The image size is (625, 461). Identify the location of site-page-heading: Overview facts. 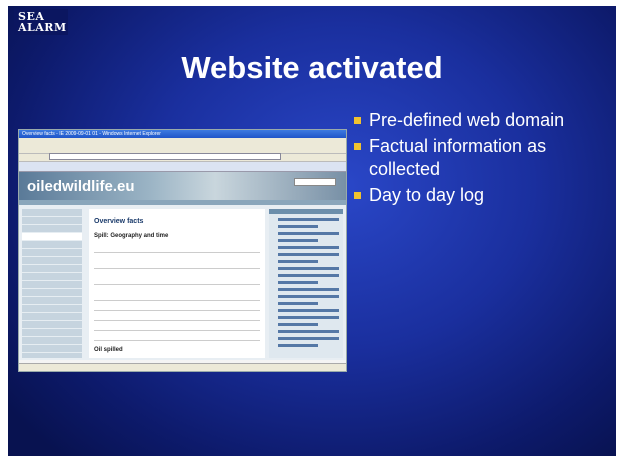
(119, 221).